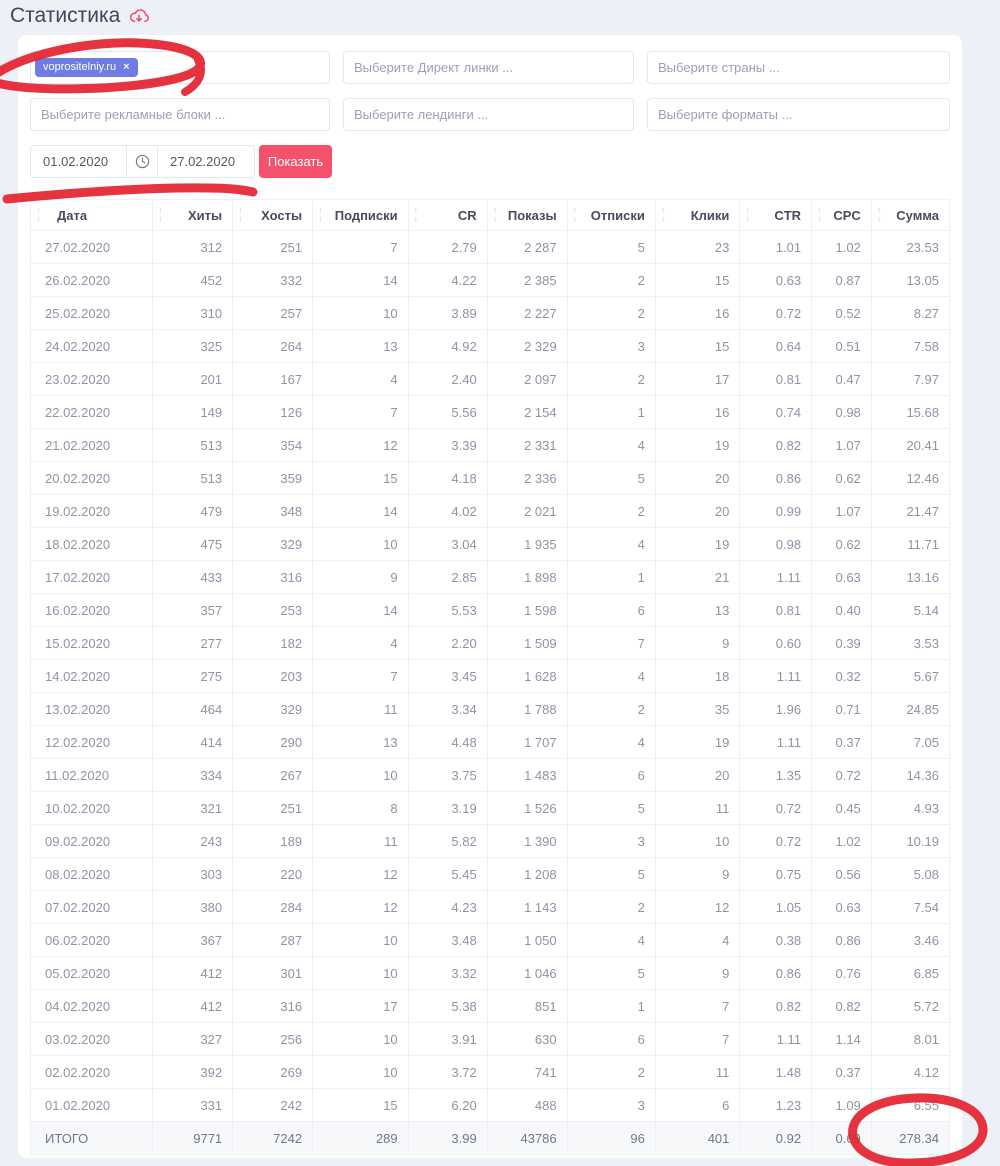  What do you see at coordinates (447, 412) in the screenshot?
I see `value-cell: 5.56` at bounding box center [447, 412].